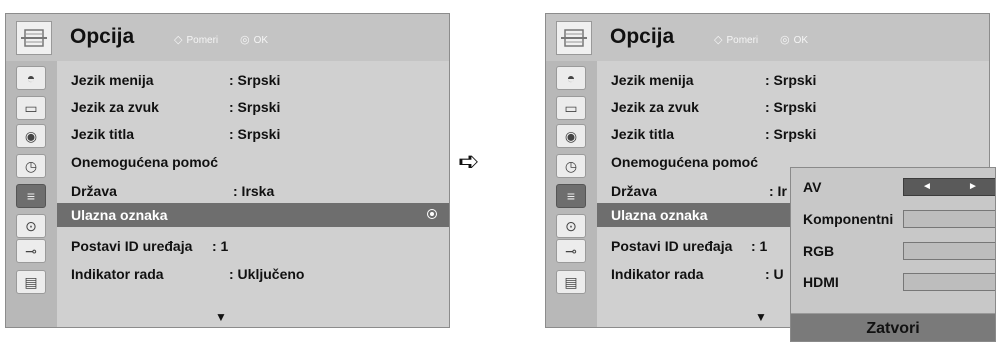  I want to click on select-radio-icon, so click(432, 214).